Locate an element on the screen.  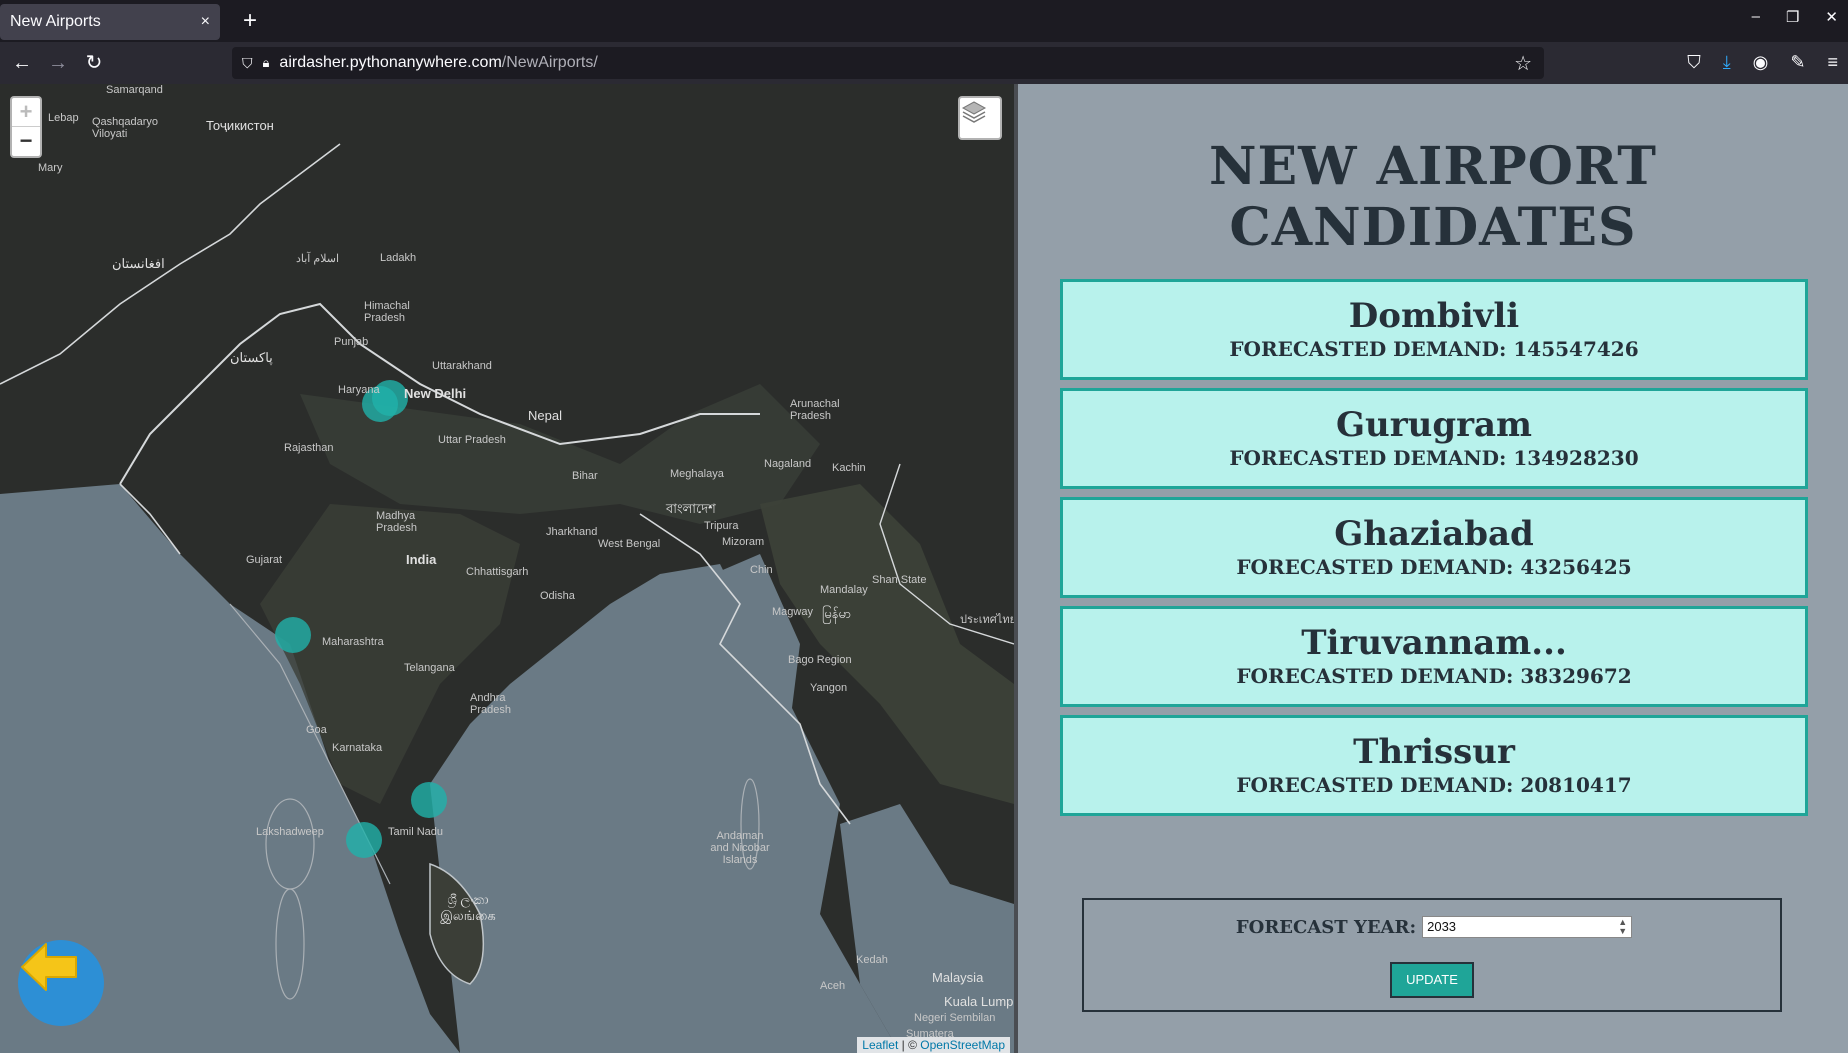
candidate-card: Gurugram FORECASTED DEMAND: 134928230 is located at coordinates (1434, 438).